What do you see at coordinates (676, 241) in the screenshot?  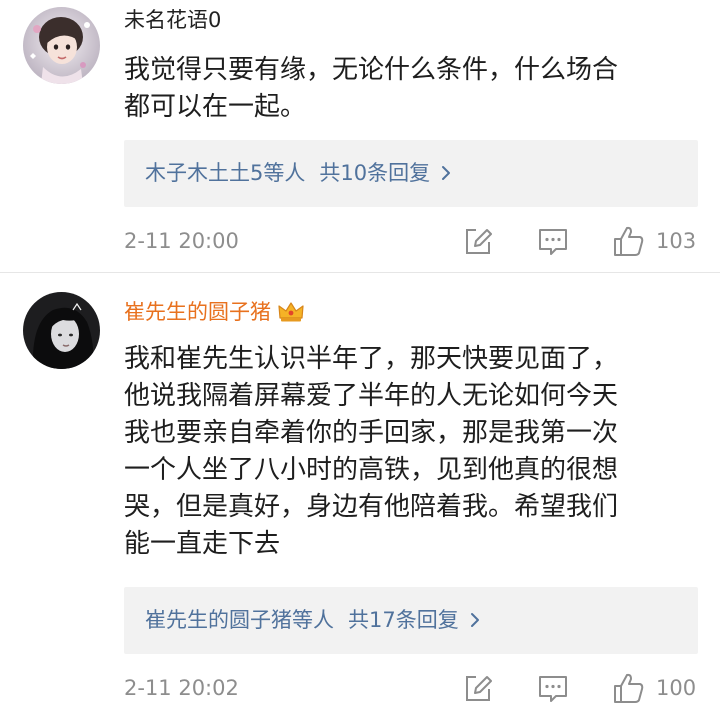 I see `like-count: 103` at bounding box center [676, 241].